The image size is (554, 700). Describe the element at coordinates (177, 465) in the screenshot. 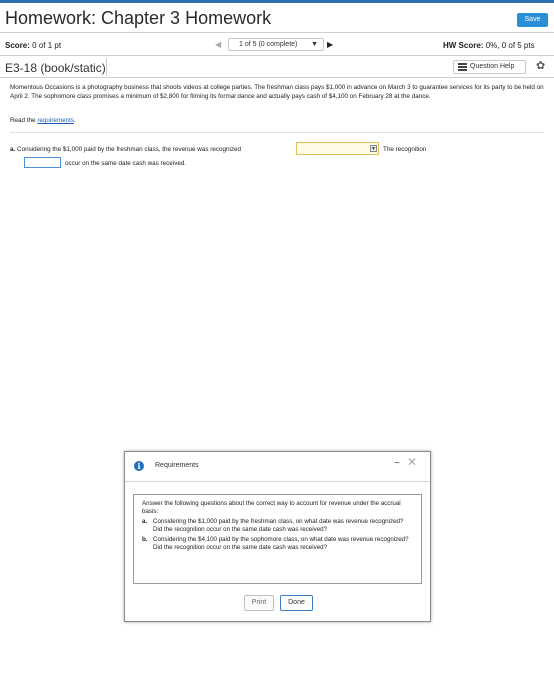

I see `dialog-title: Requirements` at that location.